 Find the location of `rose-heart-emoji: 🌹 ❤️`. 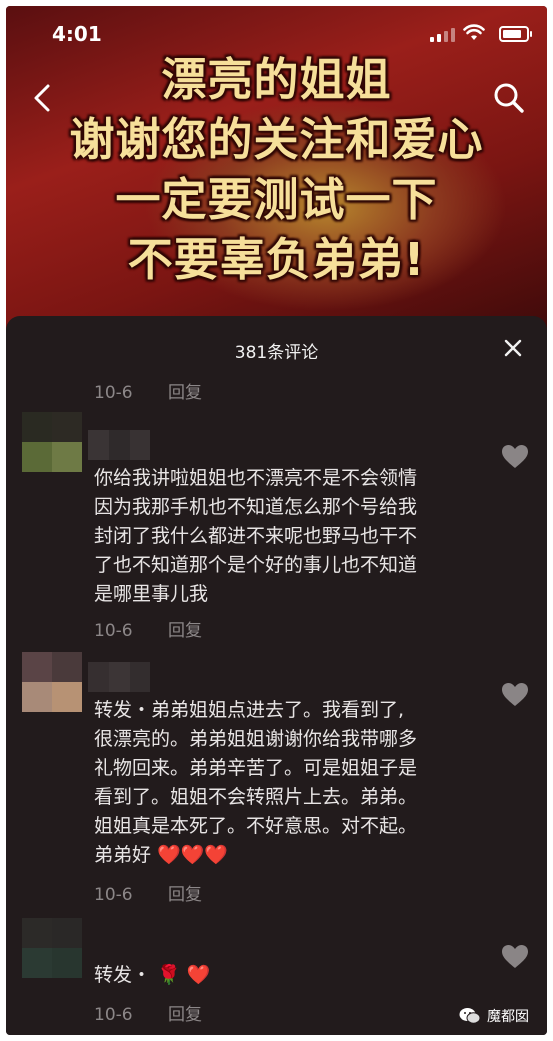

rose-heart-emoji: 🌹 ❤️ is located at coordinates (184, 975).